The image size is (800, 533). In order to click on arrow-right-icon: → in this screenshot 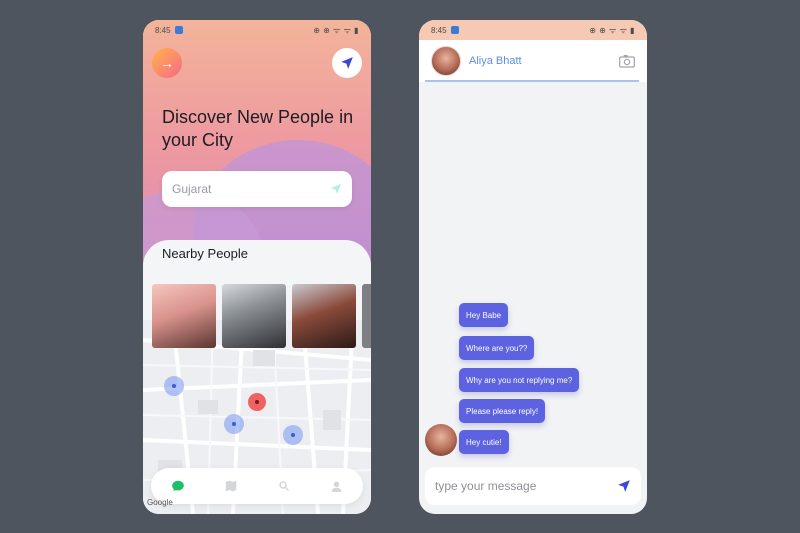, I will do `click(167, 63)`.